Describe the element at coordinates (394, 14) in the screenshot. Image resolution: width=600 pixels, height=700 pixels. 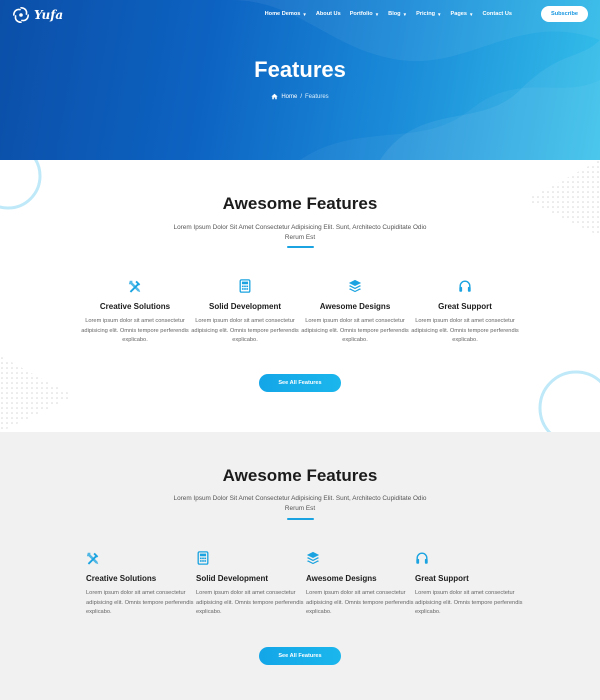
I see `nav-label: Blog` at that location.